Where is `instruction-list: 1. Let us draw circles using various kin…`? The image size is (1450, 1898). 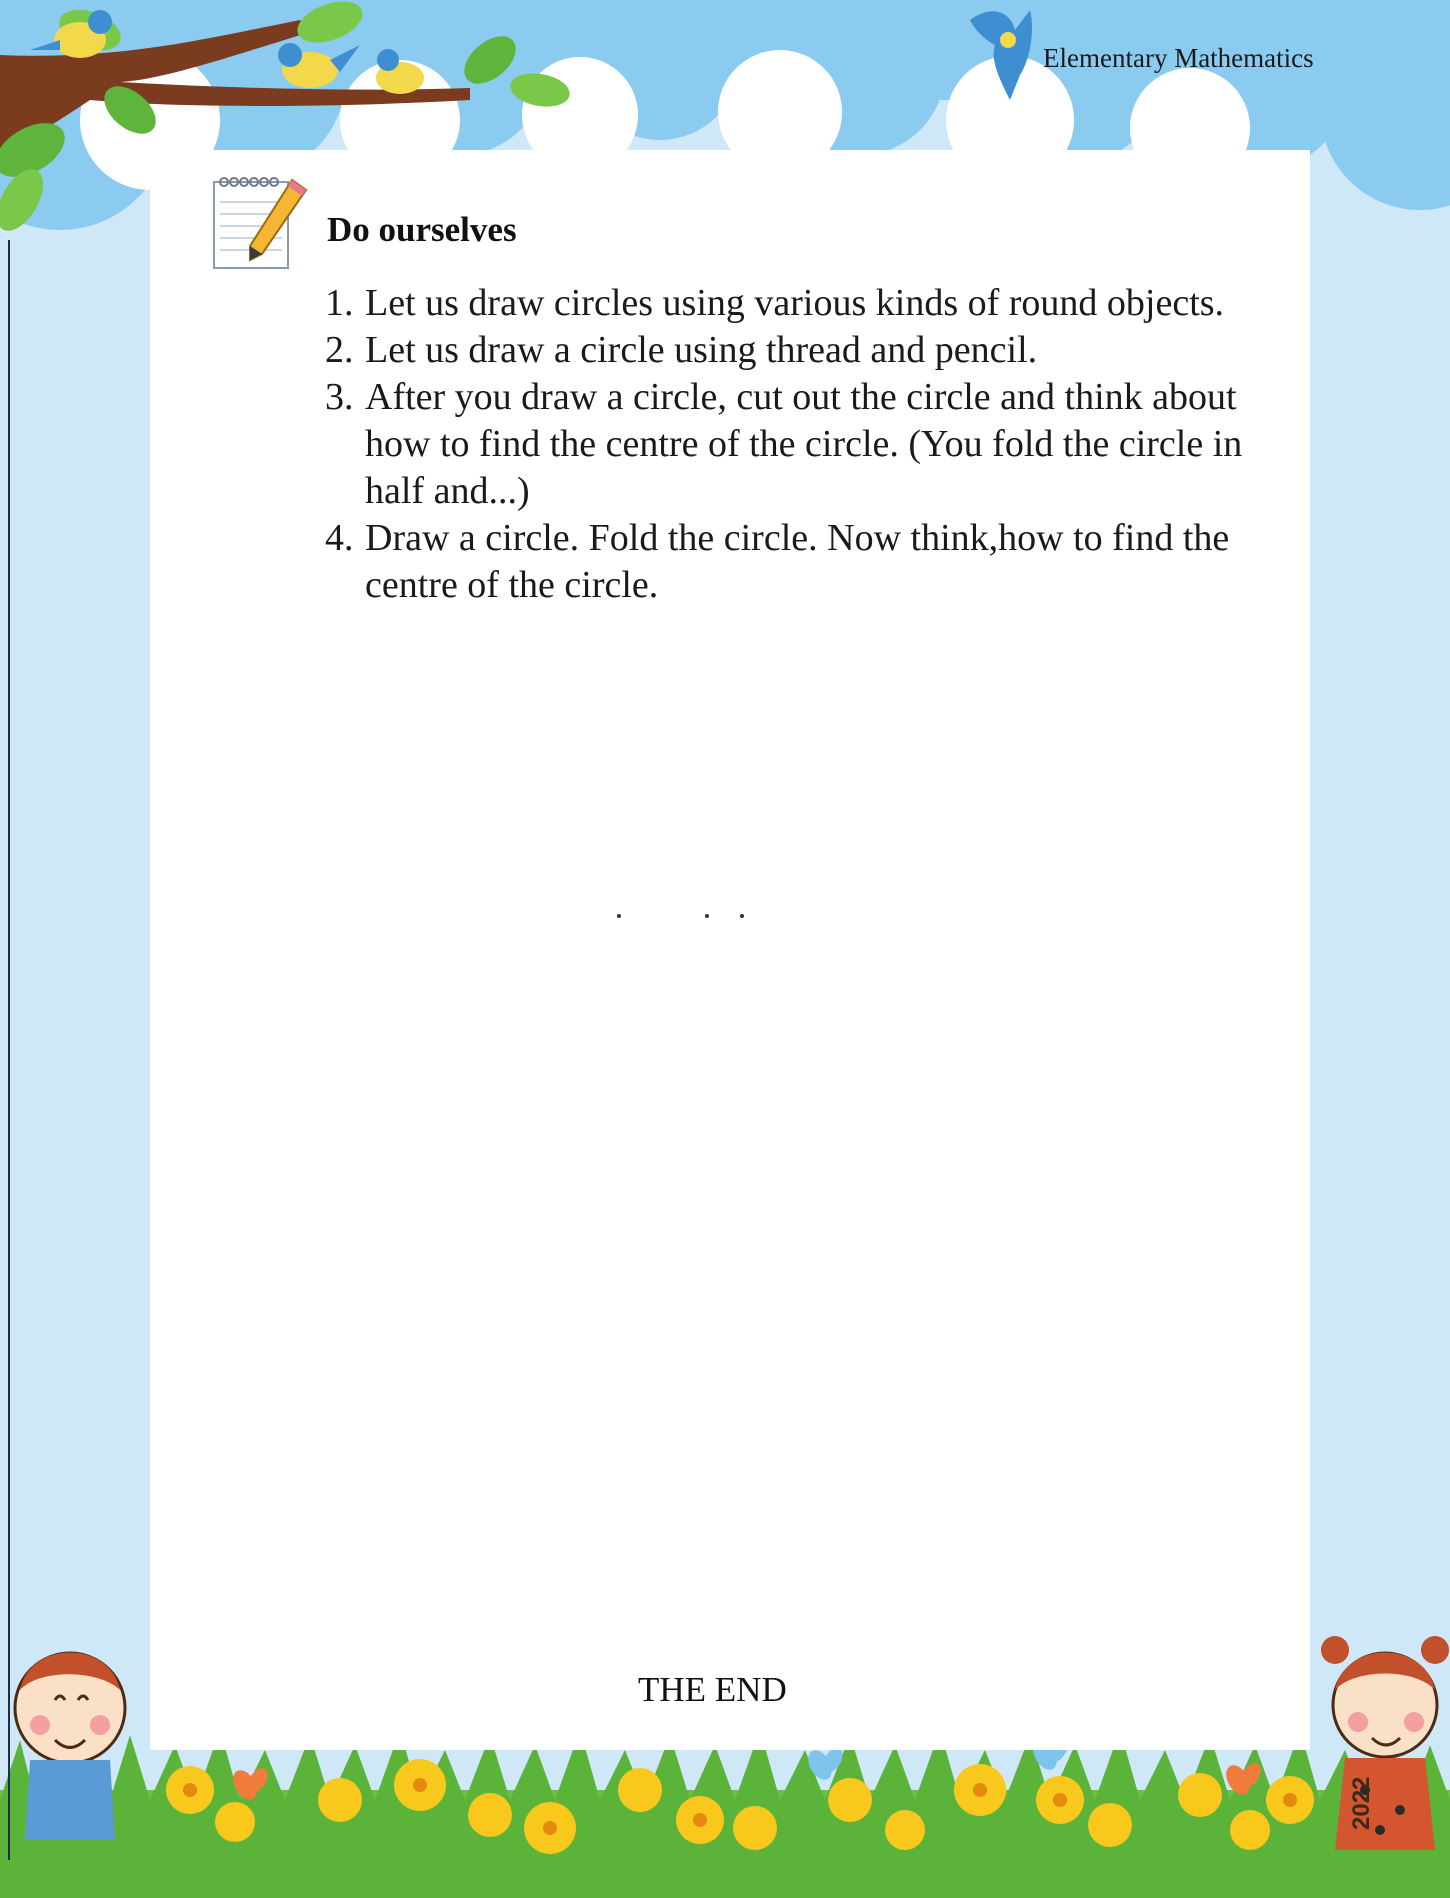 instruction-list: 1. Let us draw circles using various kin… is located at coordinates (805, 444).